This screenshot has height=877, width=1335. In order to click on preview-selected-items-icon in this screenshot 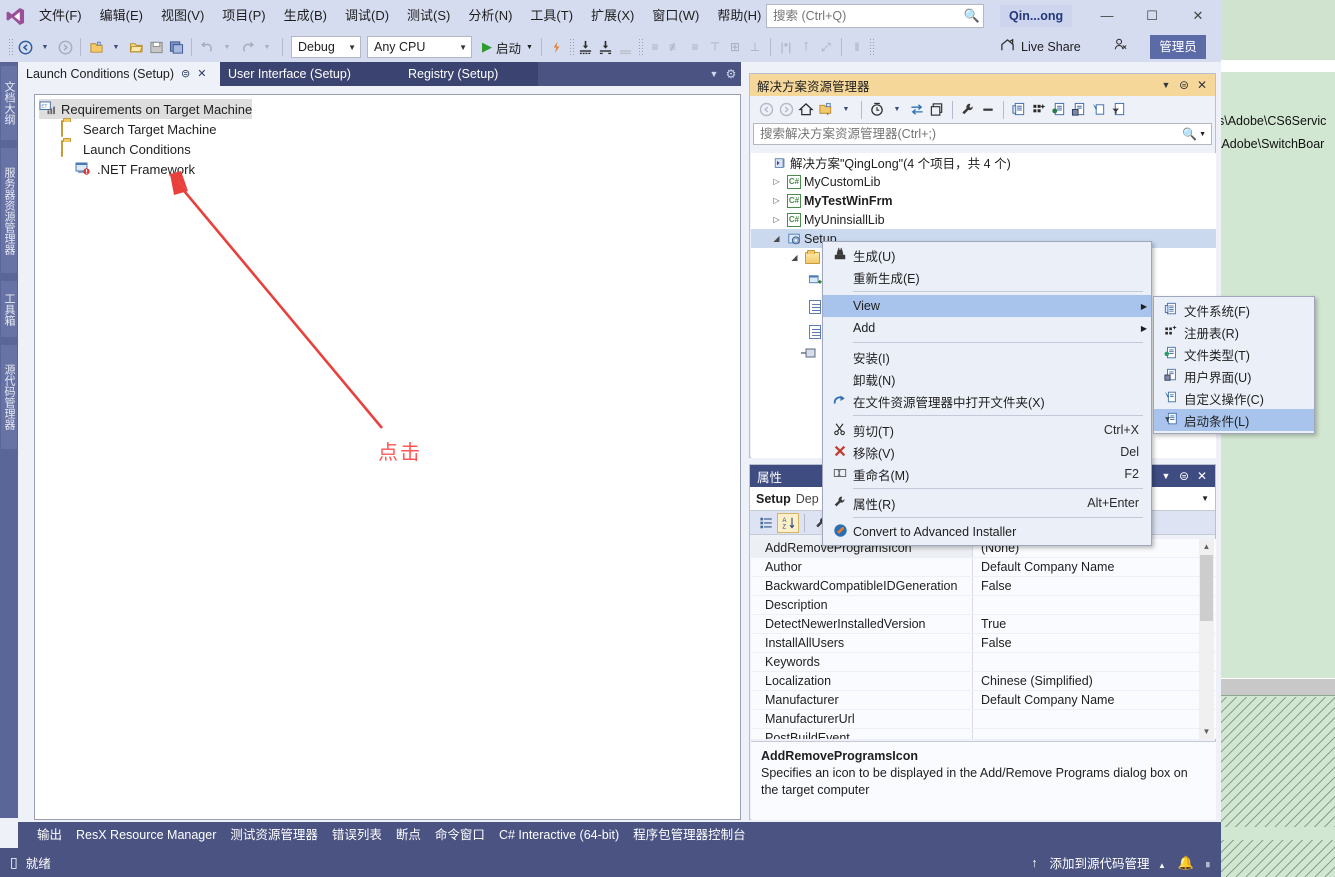, I will do `click(1039, 110)`.